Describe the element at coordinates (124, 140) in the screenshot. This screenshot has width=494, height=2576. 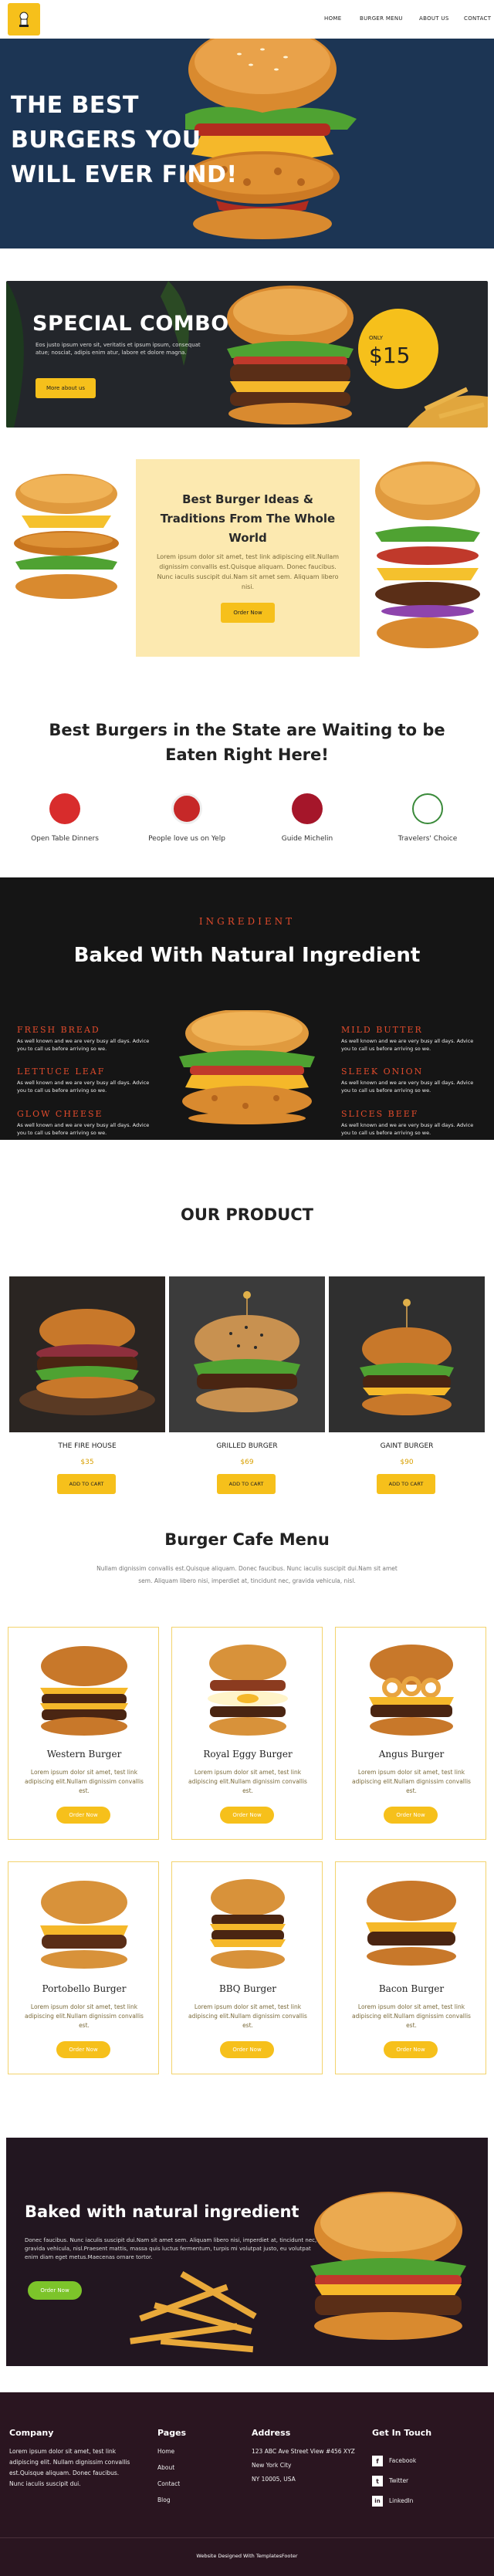
I see `hero-title: THE BEST BURGERS YOU WILL EVER FIND!` at that location.